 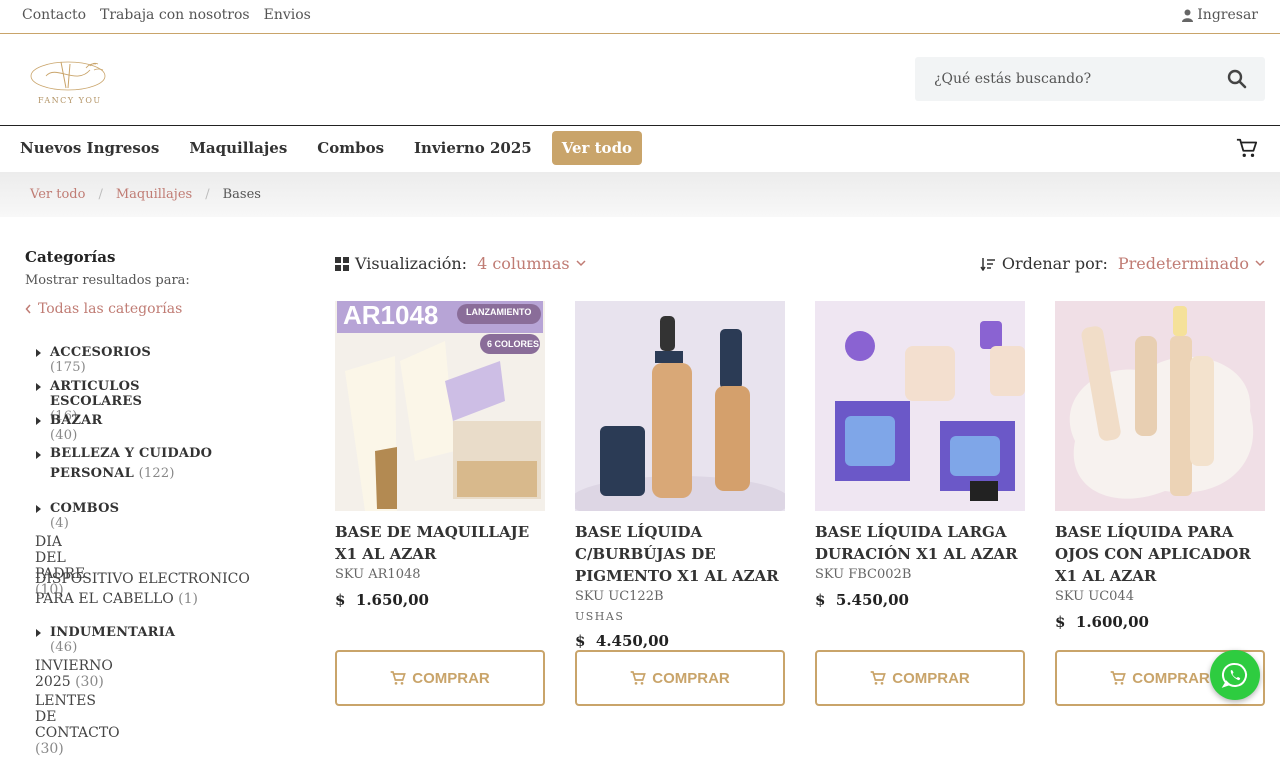 What do you see at coordinates (64, 435) in the screenshot?
I see `category-count: (40)` at bounding box center [64, 435].